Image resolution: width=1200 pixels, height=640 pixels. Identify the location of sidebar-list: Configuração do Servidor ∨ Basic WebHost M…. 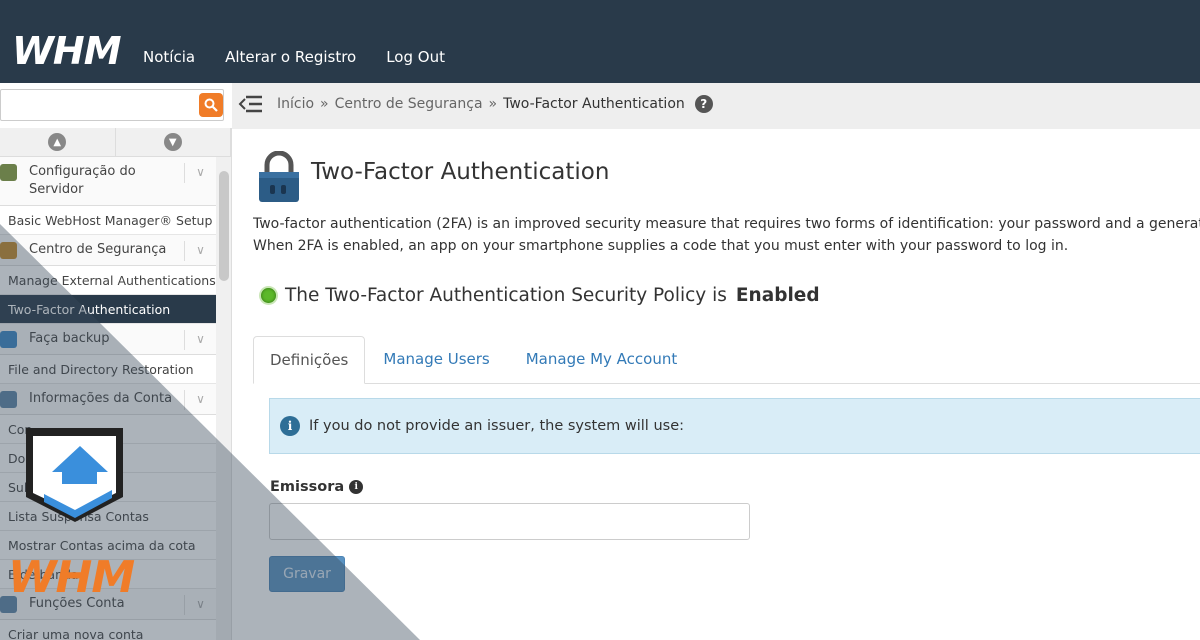
(108, 398).